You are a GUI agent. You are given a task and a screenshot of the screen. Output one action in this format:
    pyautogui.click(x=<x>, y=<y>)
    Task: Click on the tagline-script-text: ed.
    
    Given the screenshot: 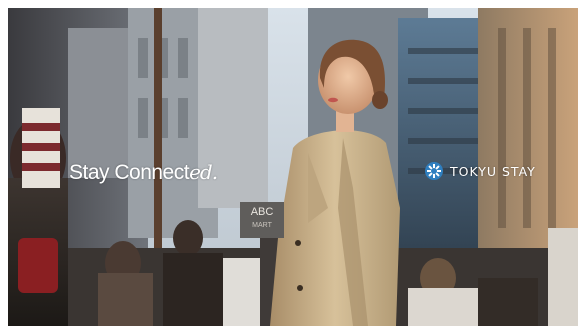 What is the action you would take?
    pyautogui.click(x=203, y=172)
    